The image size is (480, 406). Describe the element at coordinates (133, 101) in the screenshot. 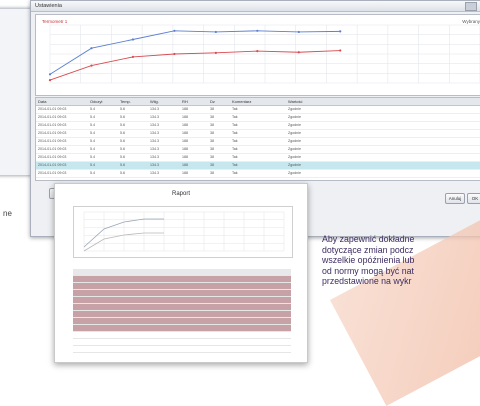

I see `column-header: Temp.` at that location.